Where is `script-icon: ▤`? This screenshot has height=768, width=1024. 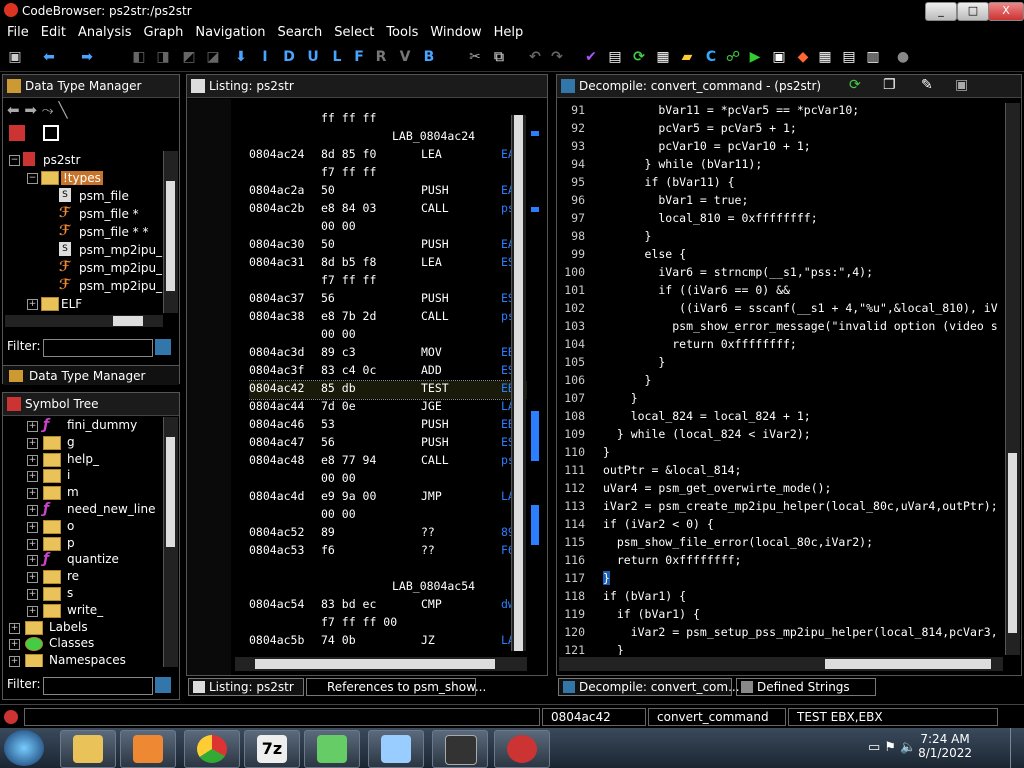 script-icon: ▤ is located at coordinates (615, 57).